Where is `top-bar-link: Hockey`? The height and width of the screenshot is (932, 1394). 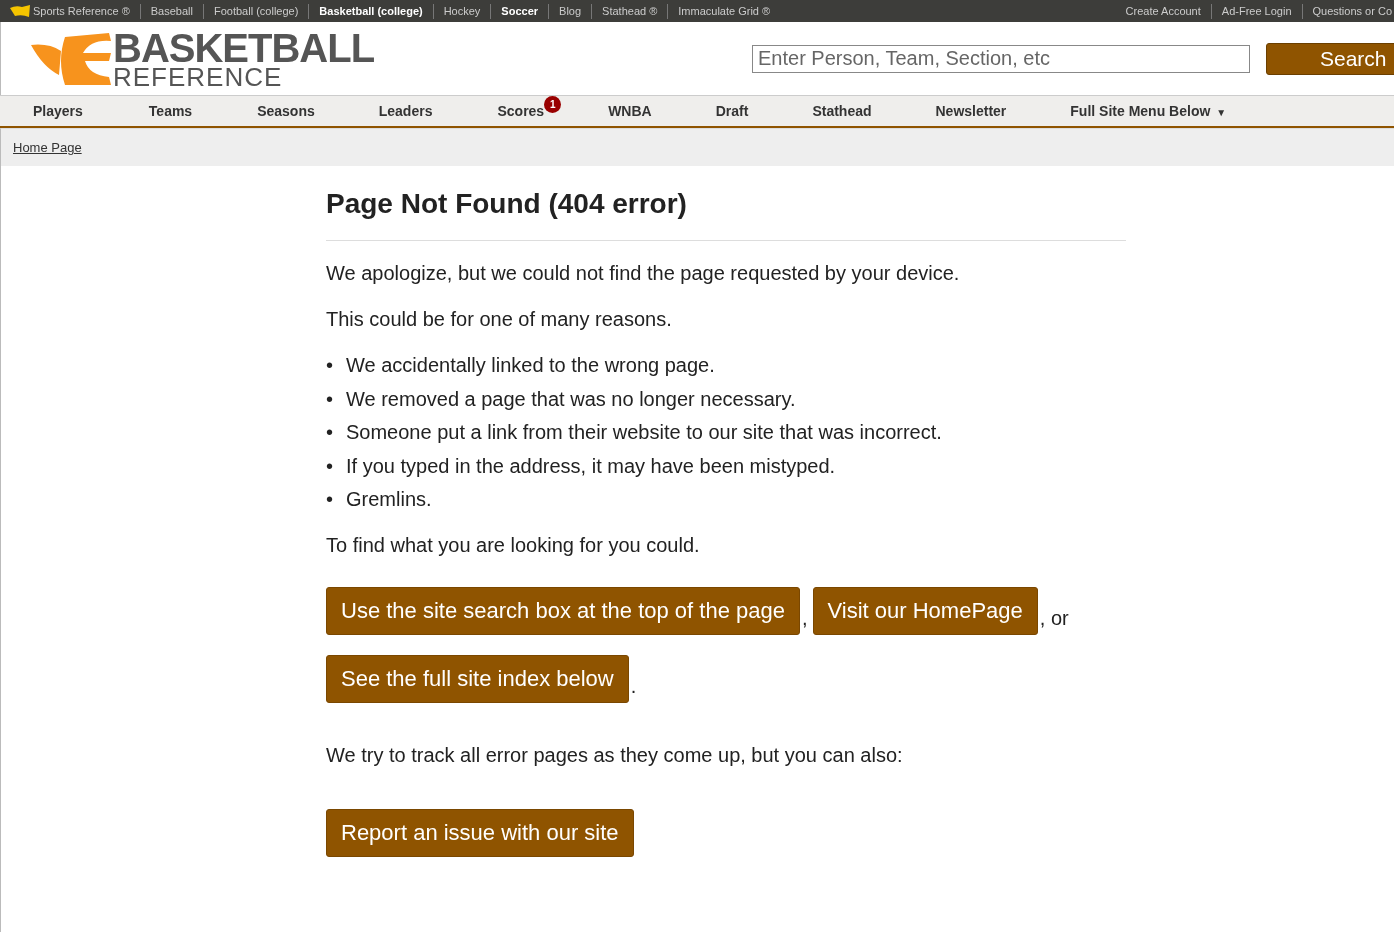 top-bar-link: Hockey is located at coordinates (461, 11).